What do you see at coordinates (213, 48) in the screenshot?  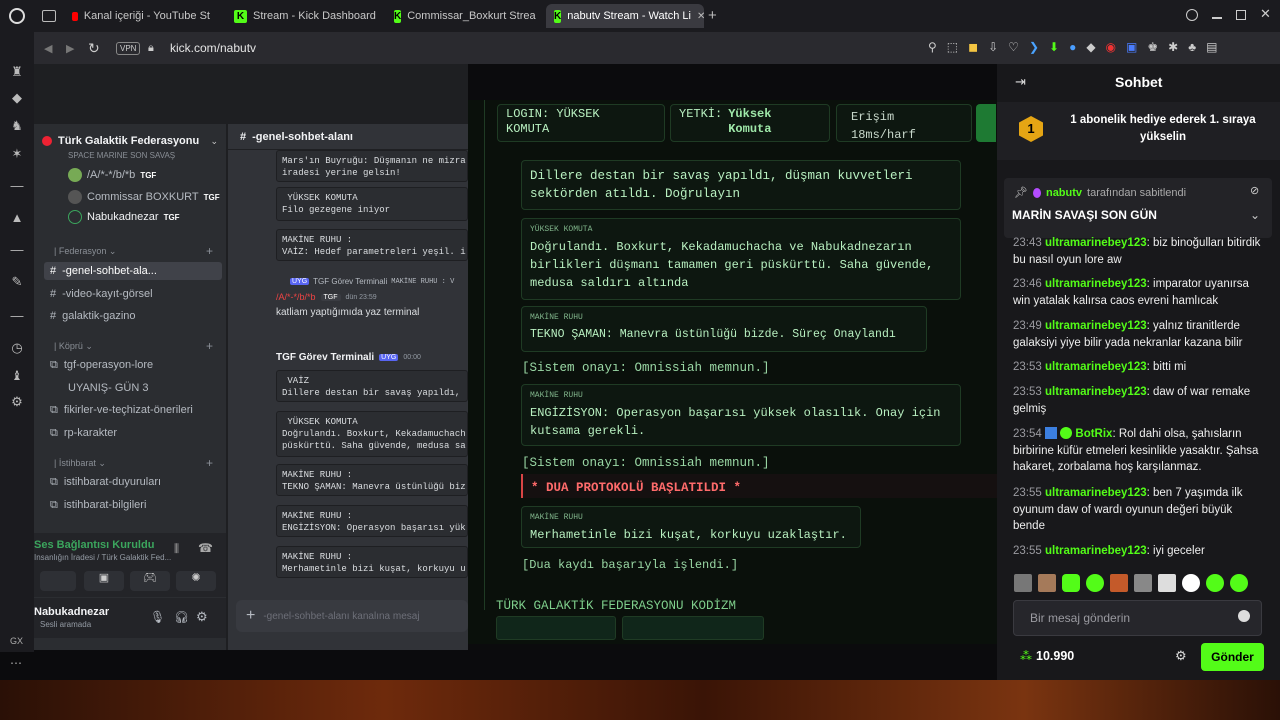 I see `url-field: kick.com/nabutv` at bounding box center [213, 48].